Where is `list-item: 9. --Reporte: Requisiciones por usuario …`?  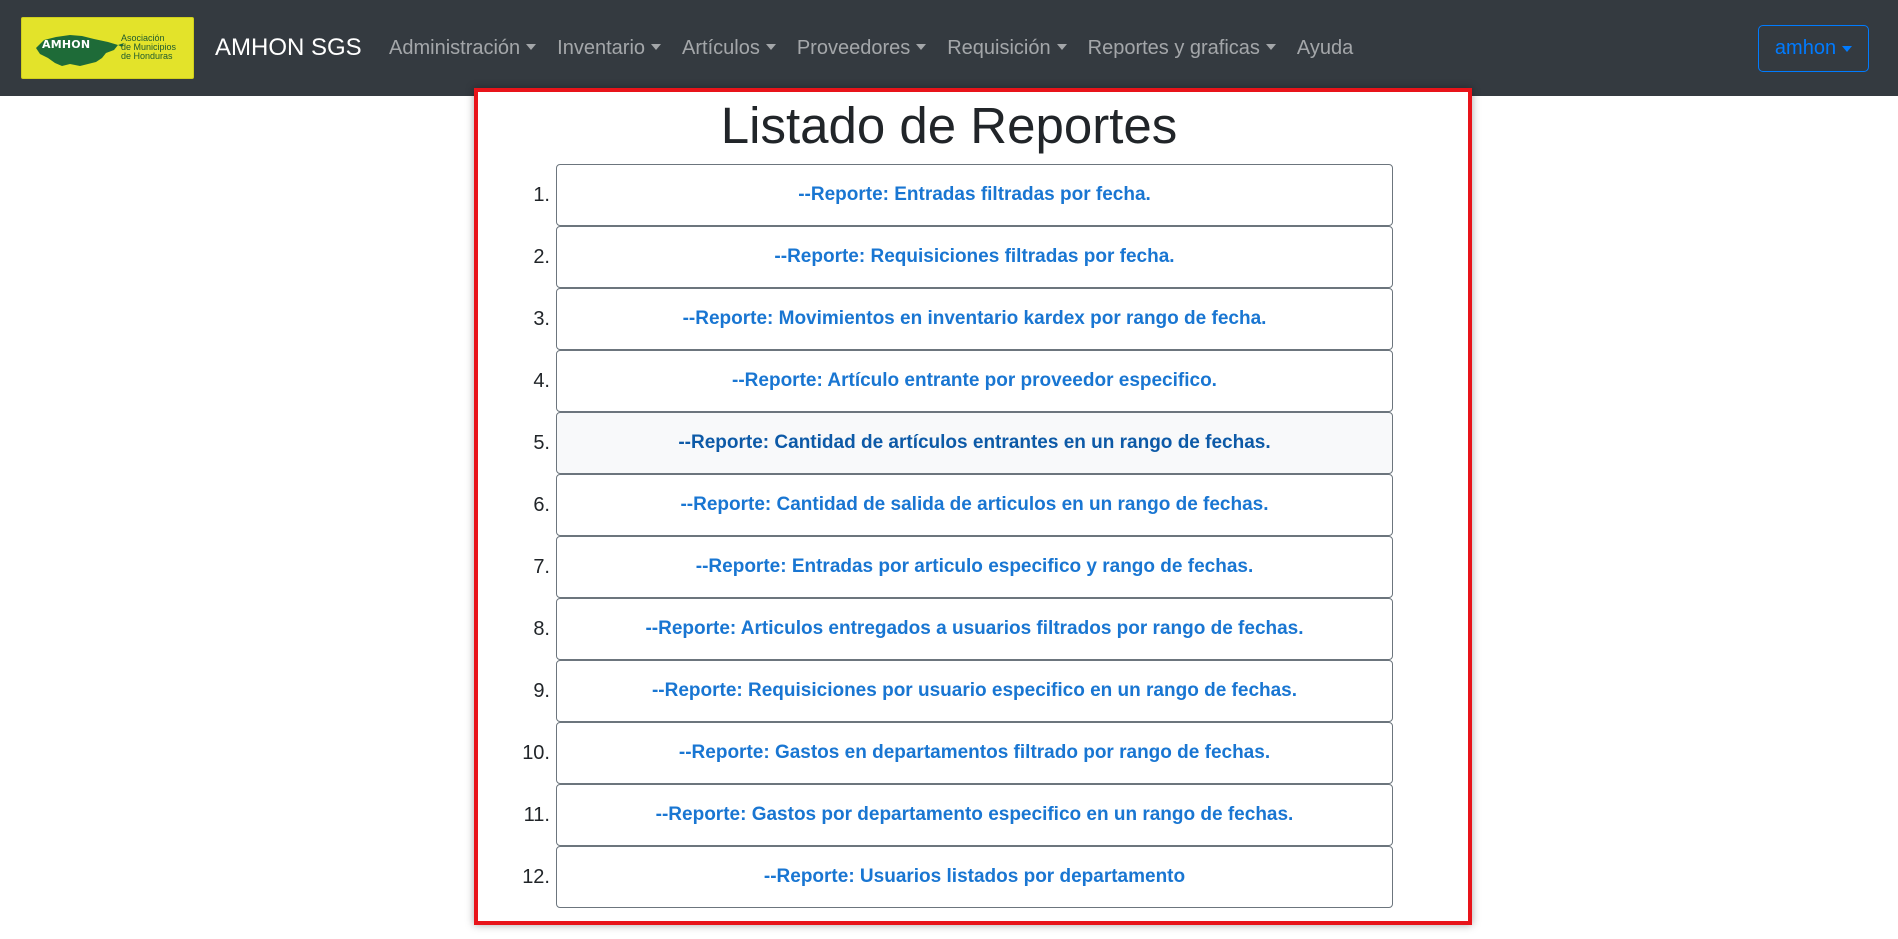 list-item: 9. --Reporte: Requisiciones por usuario … is located at coordinates (949, 691).